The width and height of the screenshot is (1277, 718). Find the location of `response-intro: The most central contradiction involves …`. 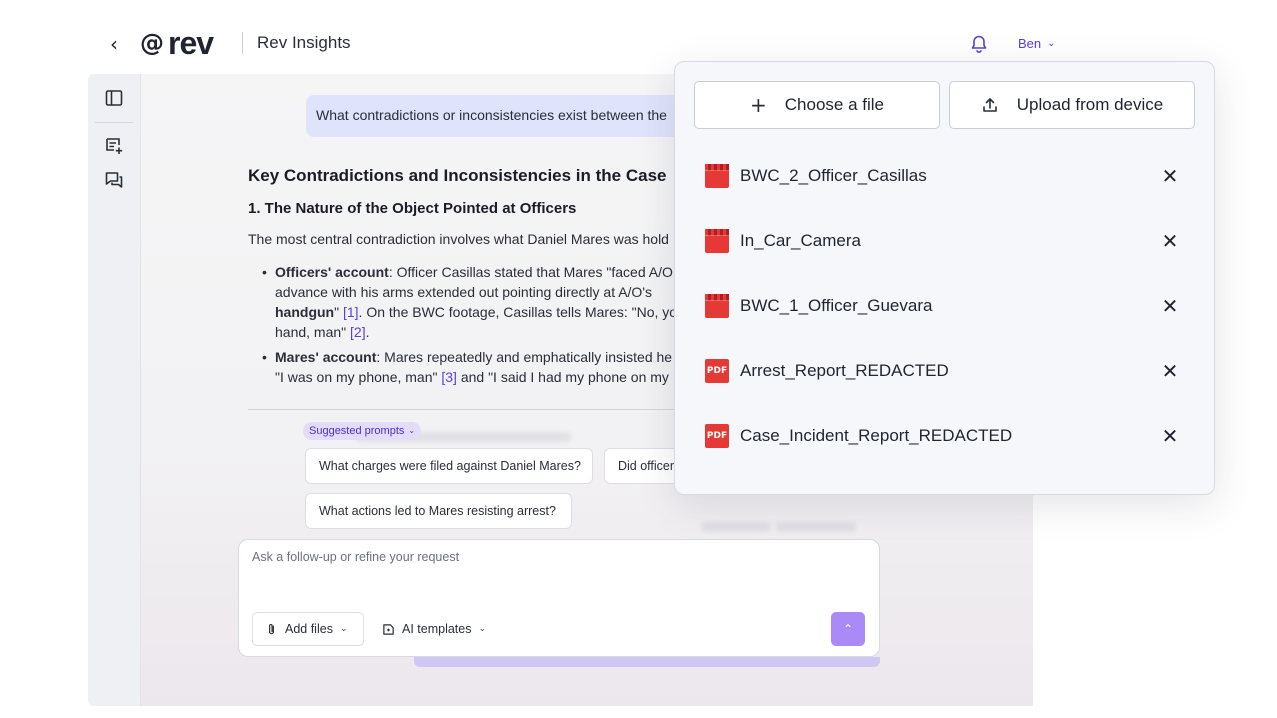

response-intro: The most central contradiction involves … is located at coordinates (458, 239).